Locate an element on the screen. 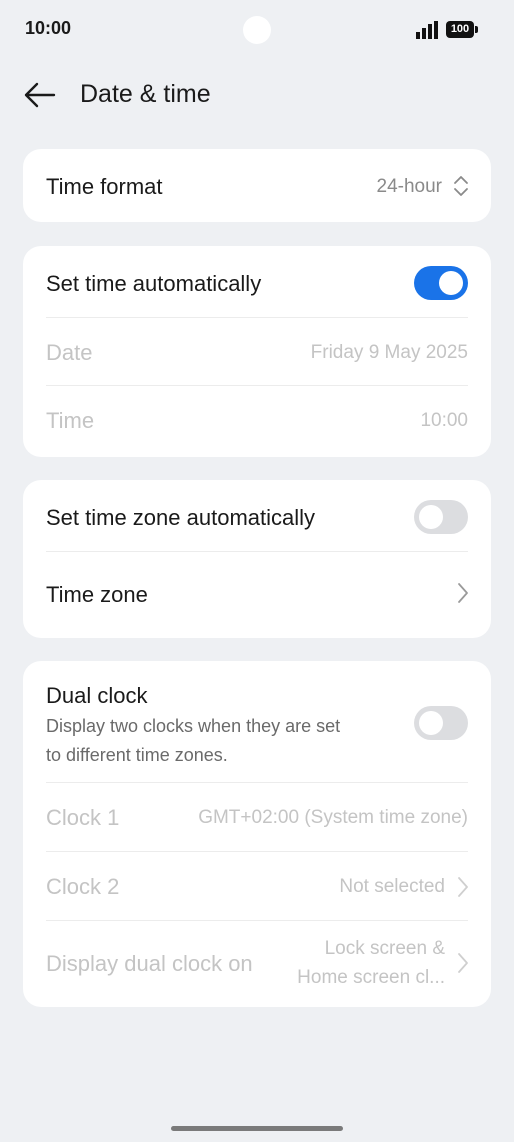 The height and width of the screenshot is (1142, 514). time-format-label: Time format is located at coordinates (104, 186).